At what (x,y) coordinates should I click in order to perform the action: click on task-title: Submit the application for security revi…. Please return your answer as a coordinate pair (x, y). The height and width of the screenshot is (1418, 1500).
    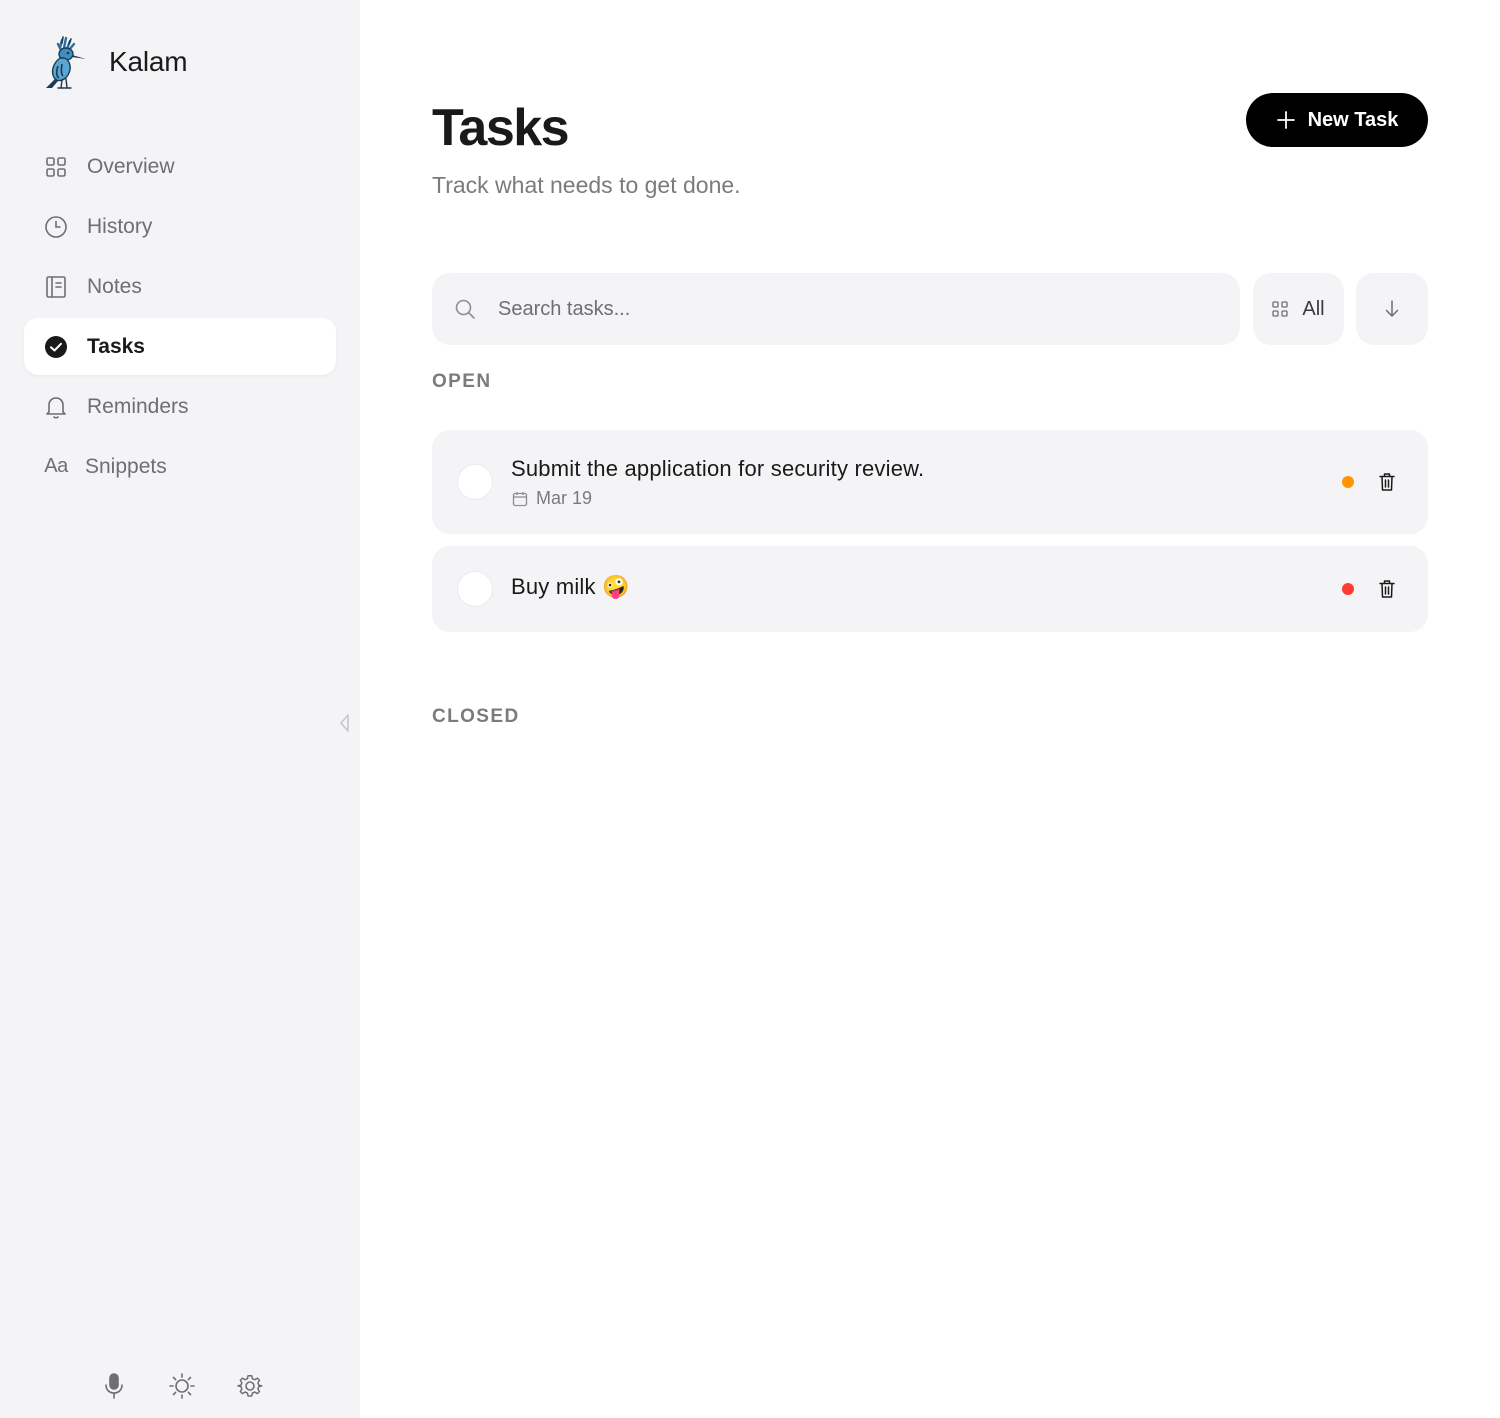
    Looking at the image, I should click on (718, 468).